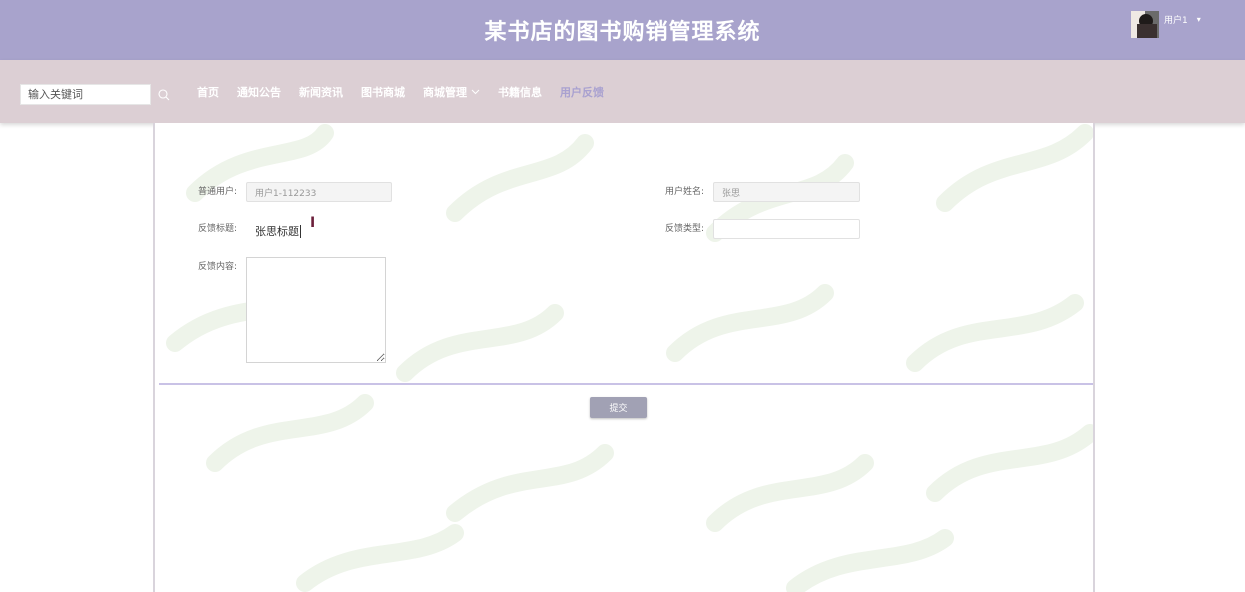 Image resolution: width=1245 pixels, height=592 pixels. I want to click on nav-item-notices: 通知公告, so click(259, 92).